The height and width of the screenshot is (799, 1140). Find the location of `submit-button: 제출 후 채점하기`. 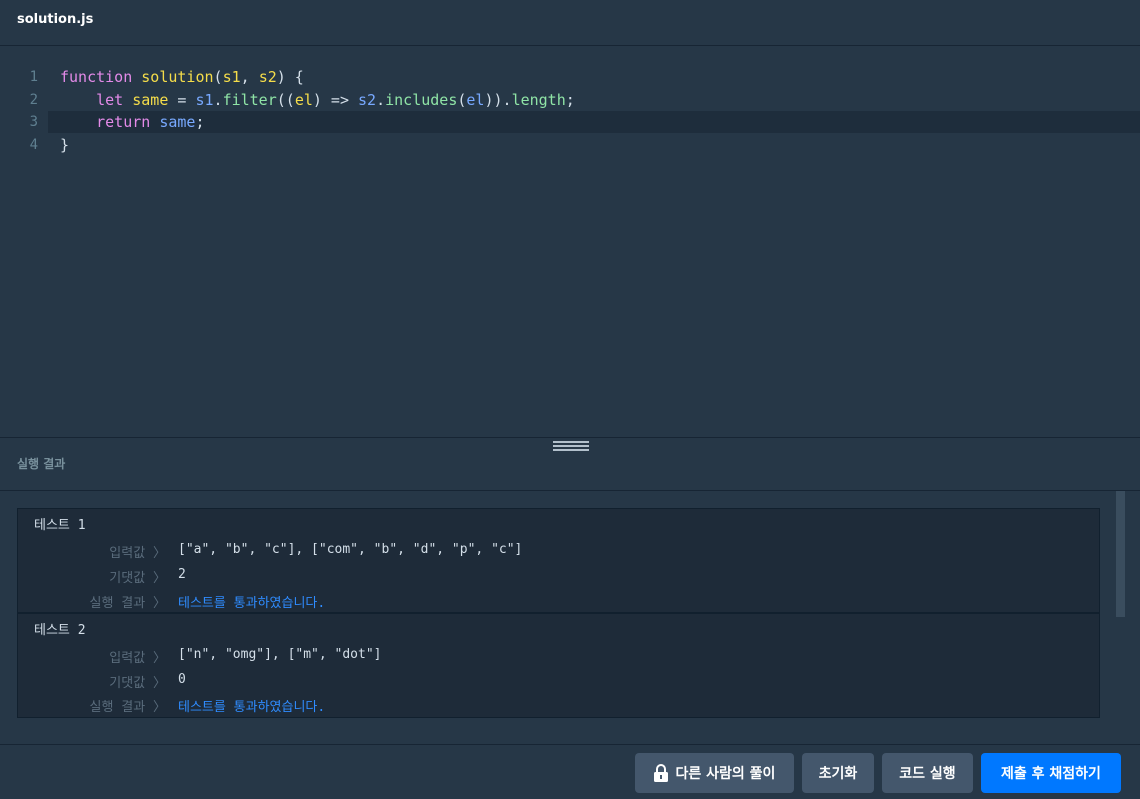

submit-button: 제출 후 채점하기 is located at coordinates (1051, 773).